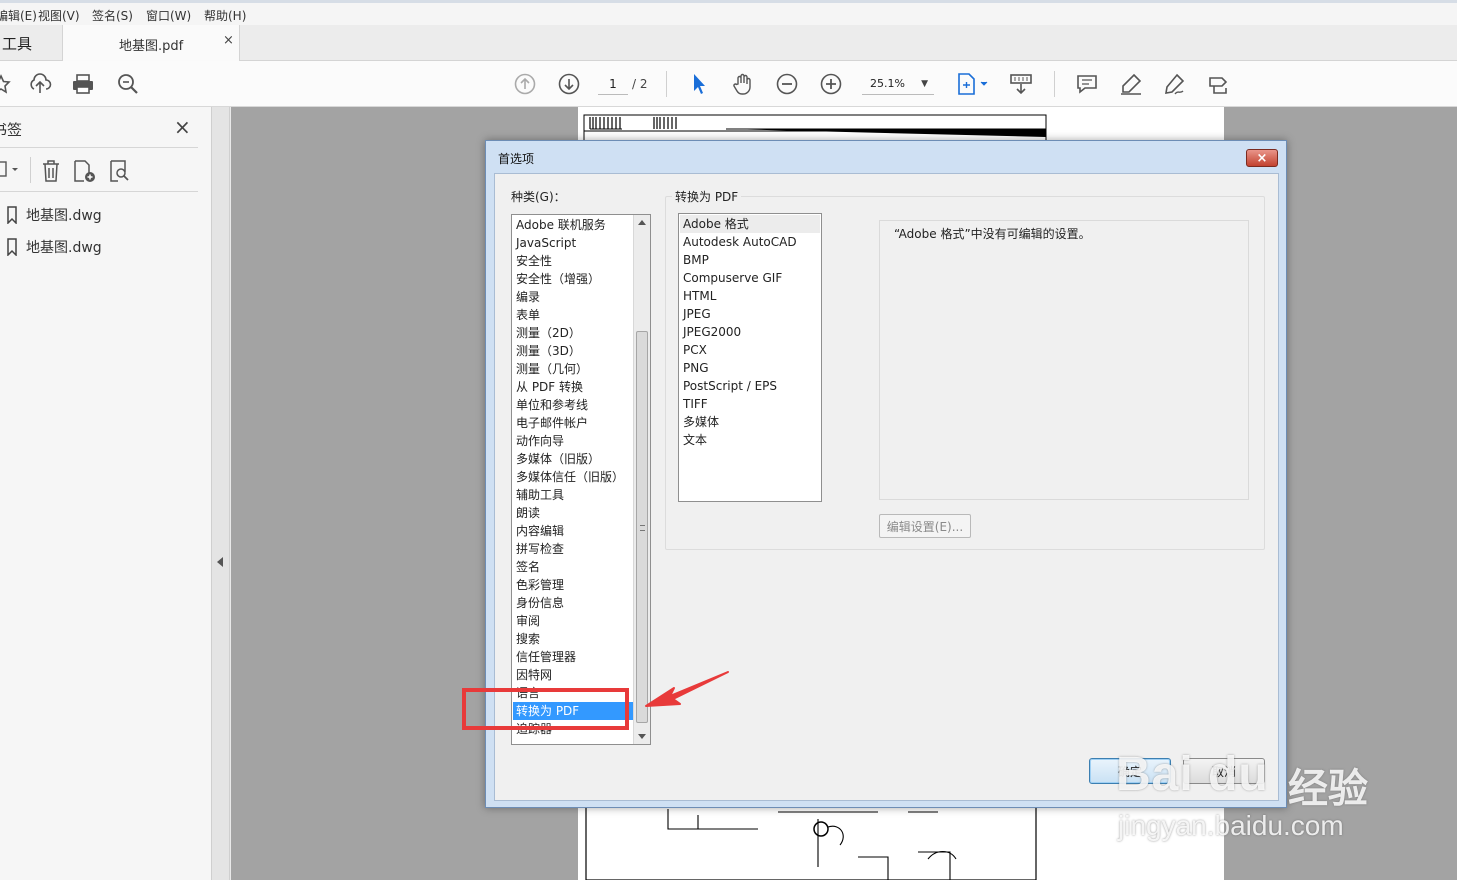 This screenshot has height=880, width=1457. Describe the element at coordinates (182, 127) in the screenshot. I see `panel-close-icon: ×` at that location.